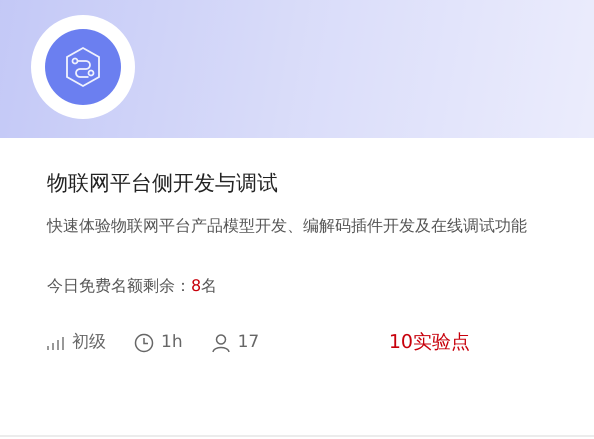  What do you see at coordinates (249, 342) in the screenshot?
I see `learner-count: 17` at bounding box center [249, 342].